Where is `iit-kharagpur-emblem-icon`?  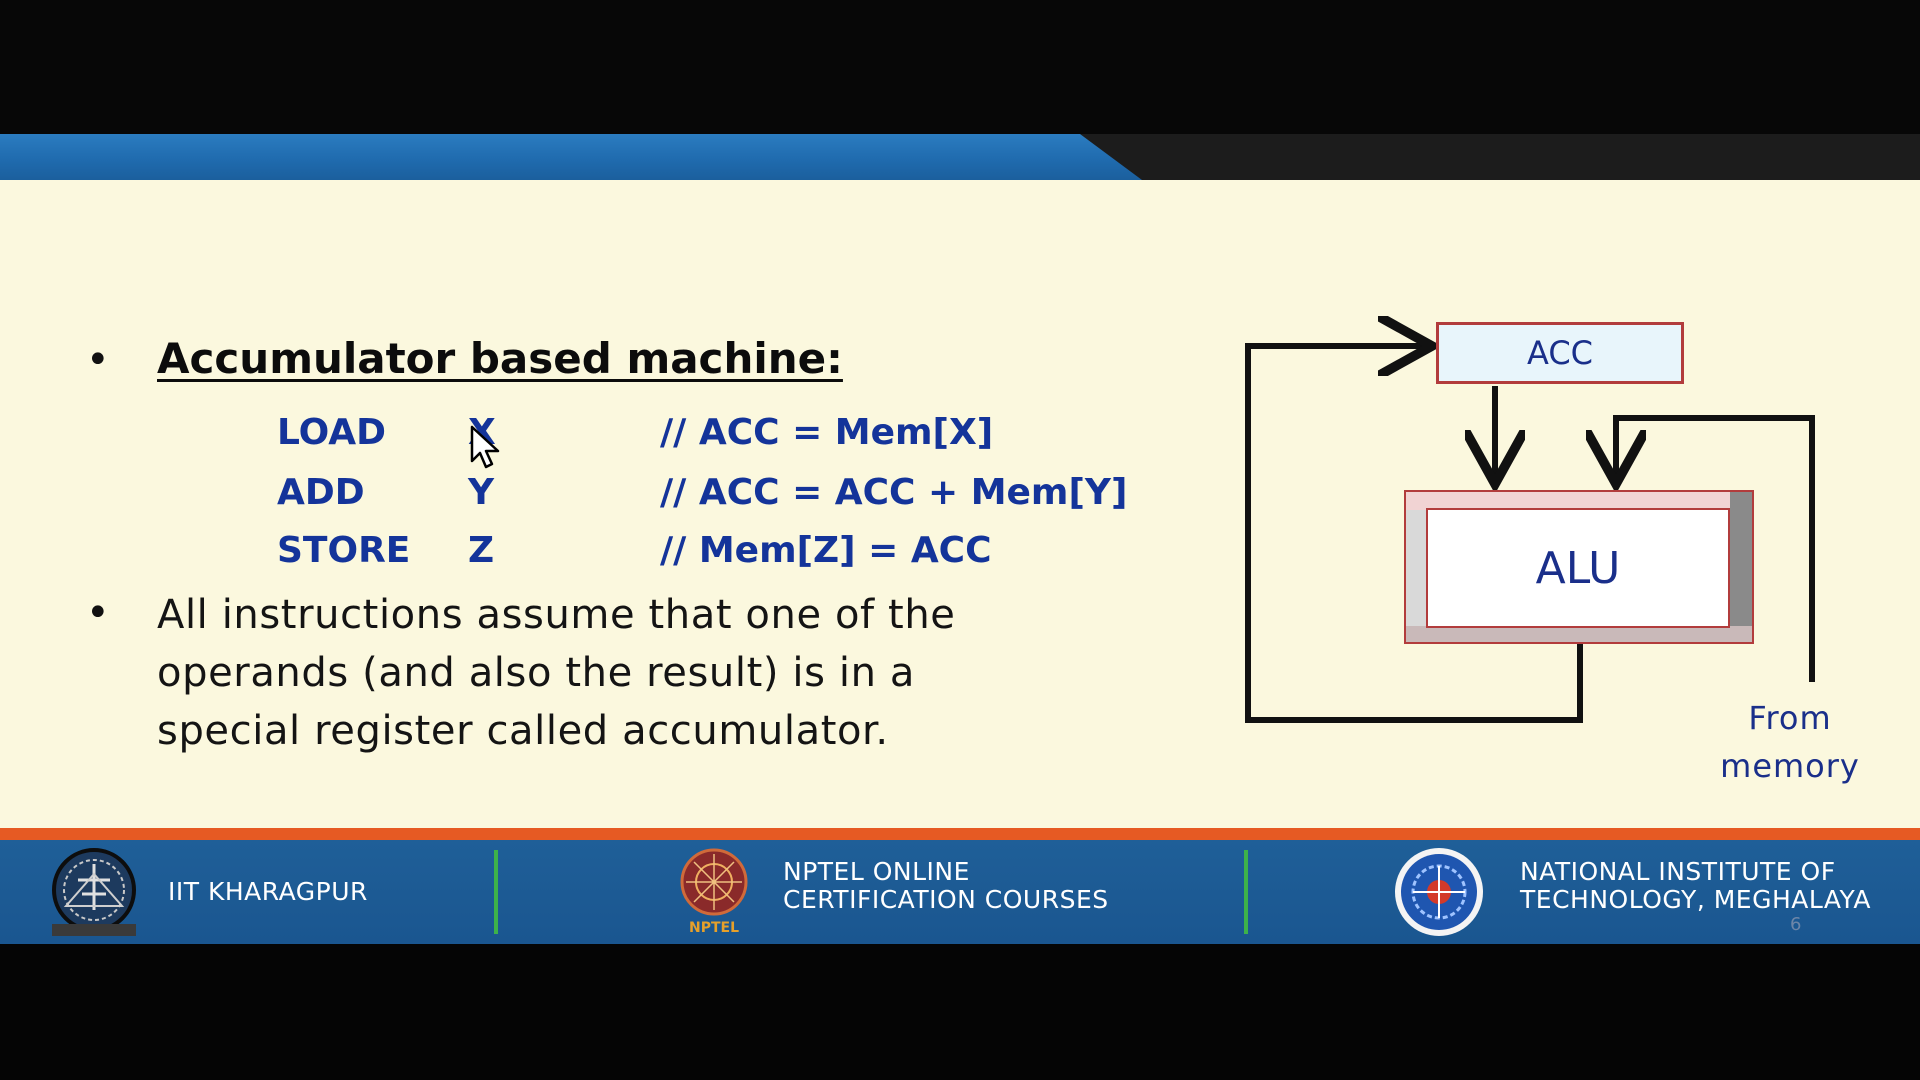
iit-kharagpur-emblem-icon is located at coordinates (94, 892).